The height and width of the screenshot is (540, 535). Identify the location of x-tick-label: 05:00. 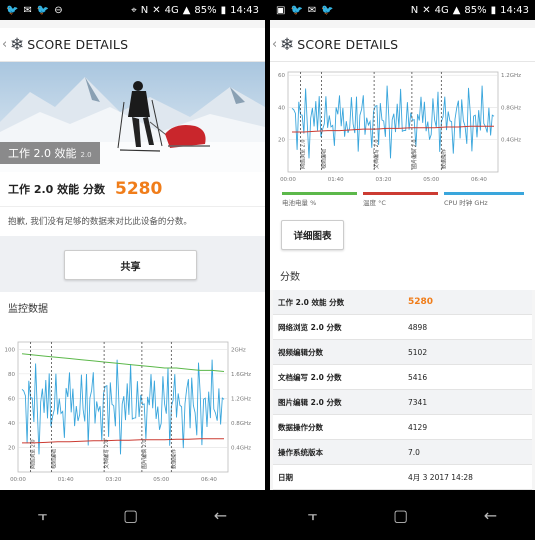
(431, 180).